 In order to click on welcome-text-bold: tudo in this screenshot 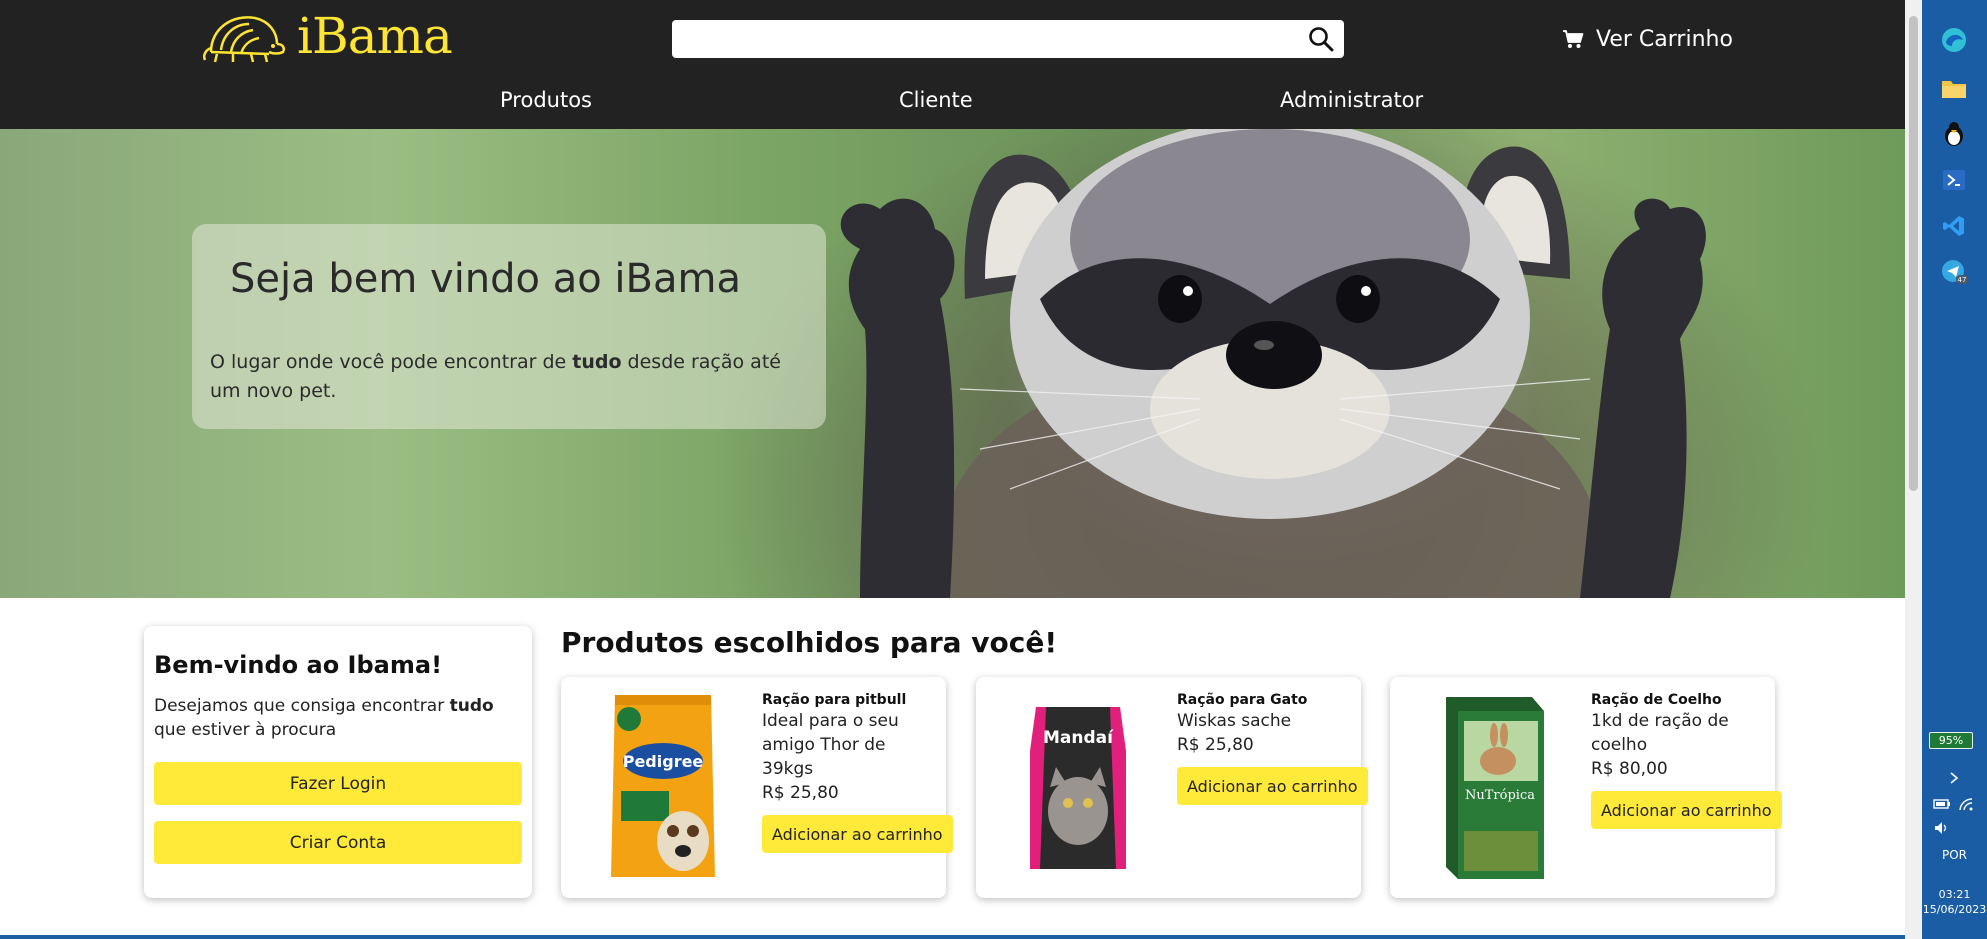, I will do `click(471, 706)`.